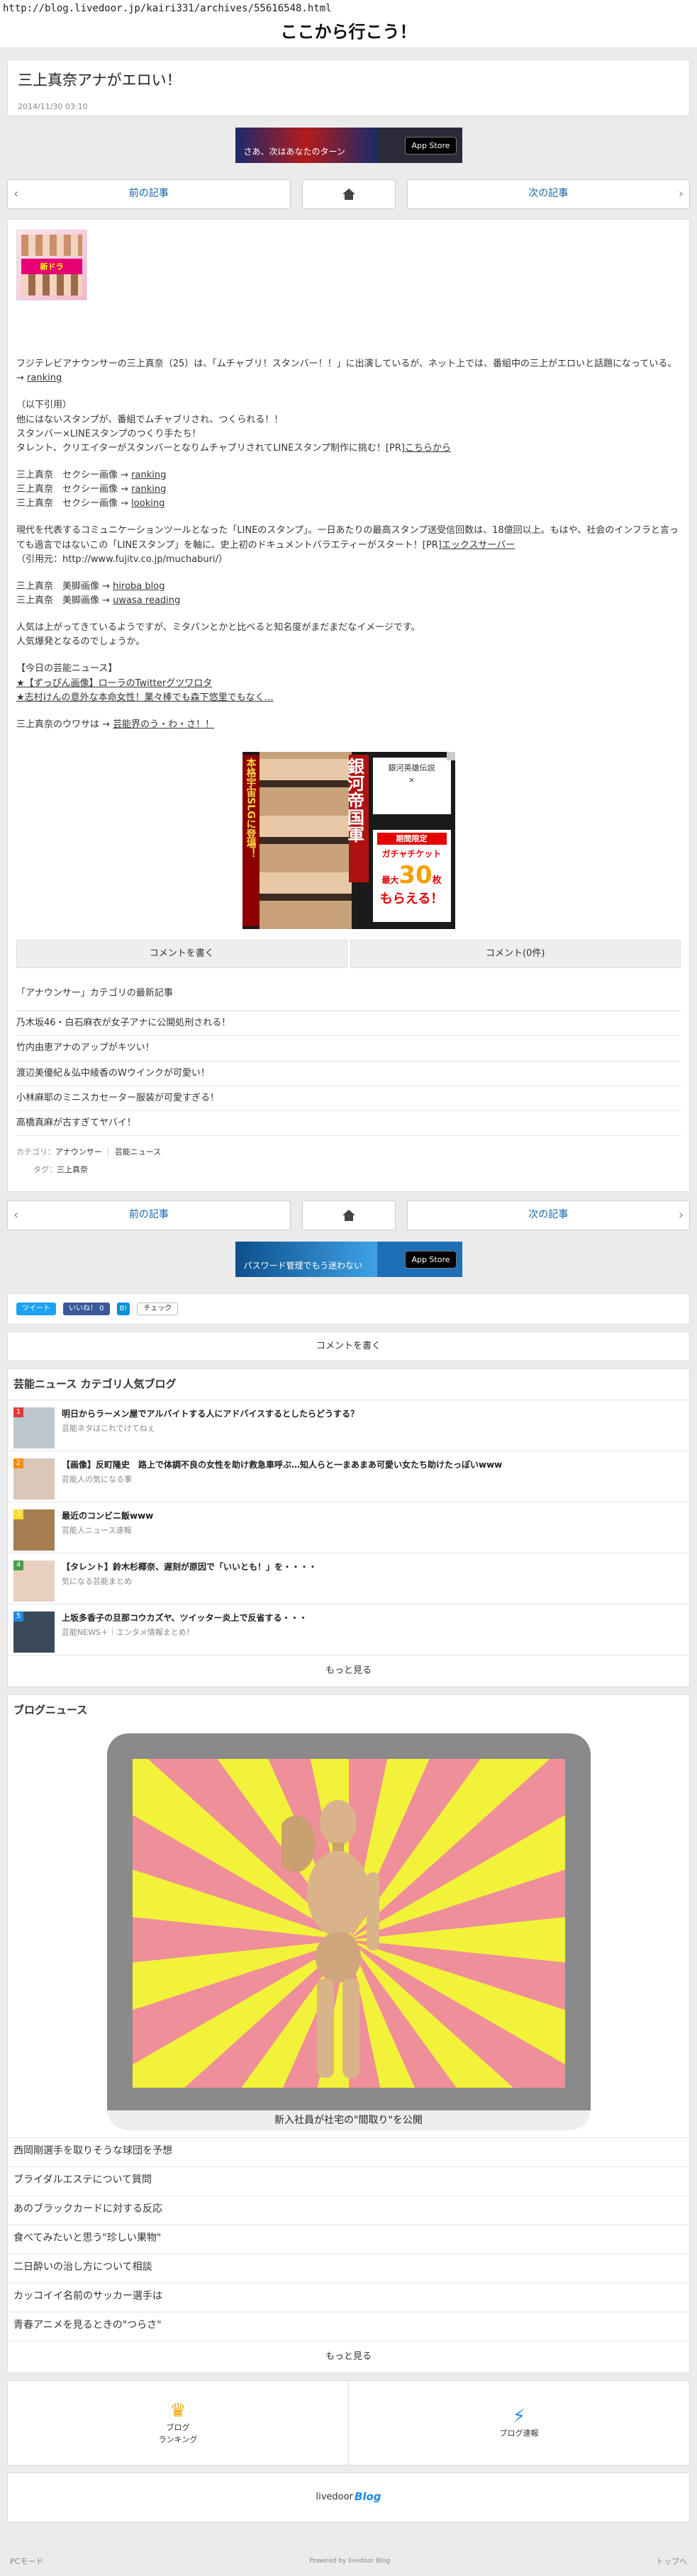 The image size is (697, 2576). What do you see at coordinates (348, 1098) in the screenshot?
I see `category-item: 小林麻耶のミニスカセーター服装が可愛すぎる！` at bounding box center [348, 1098].